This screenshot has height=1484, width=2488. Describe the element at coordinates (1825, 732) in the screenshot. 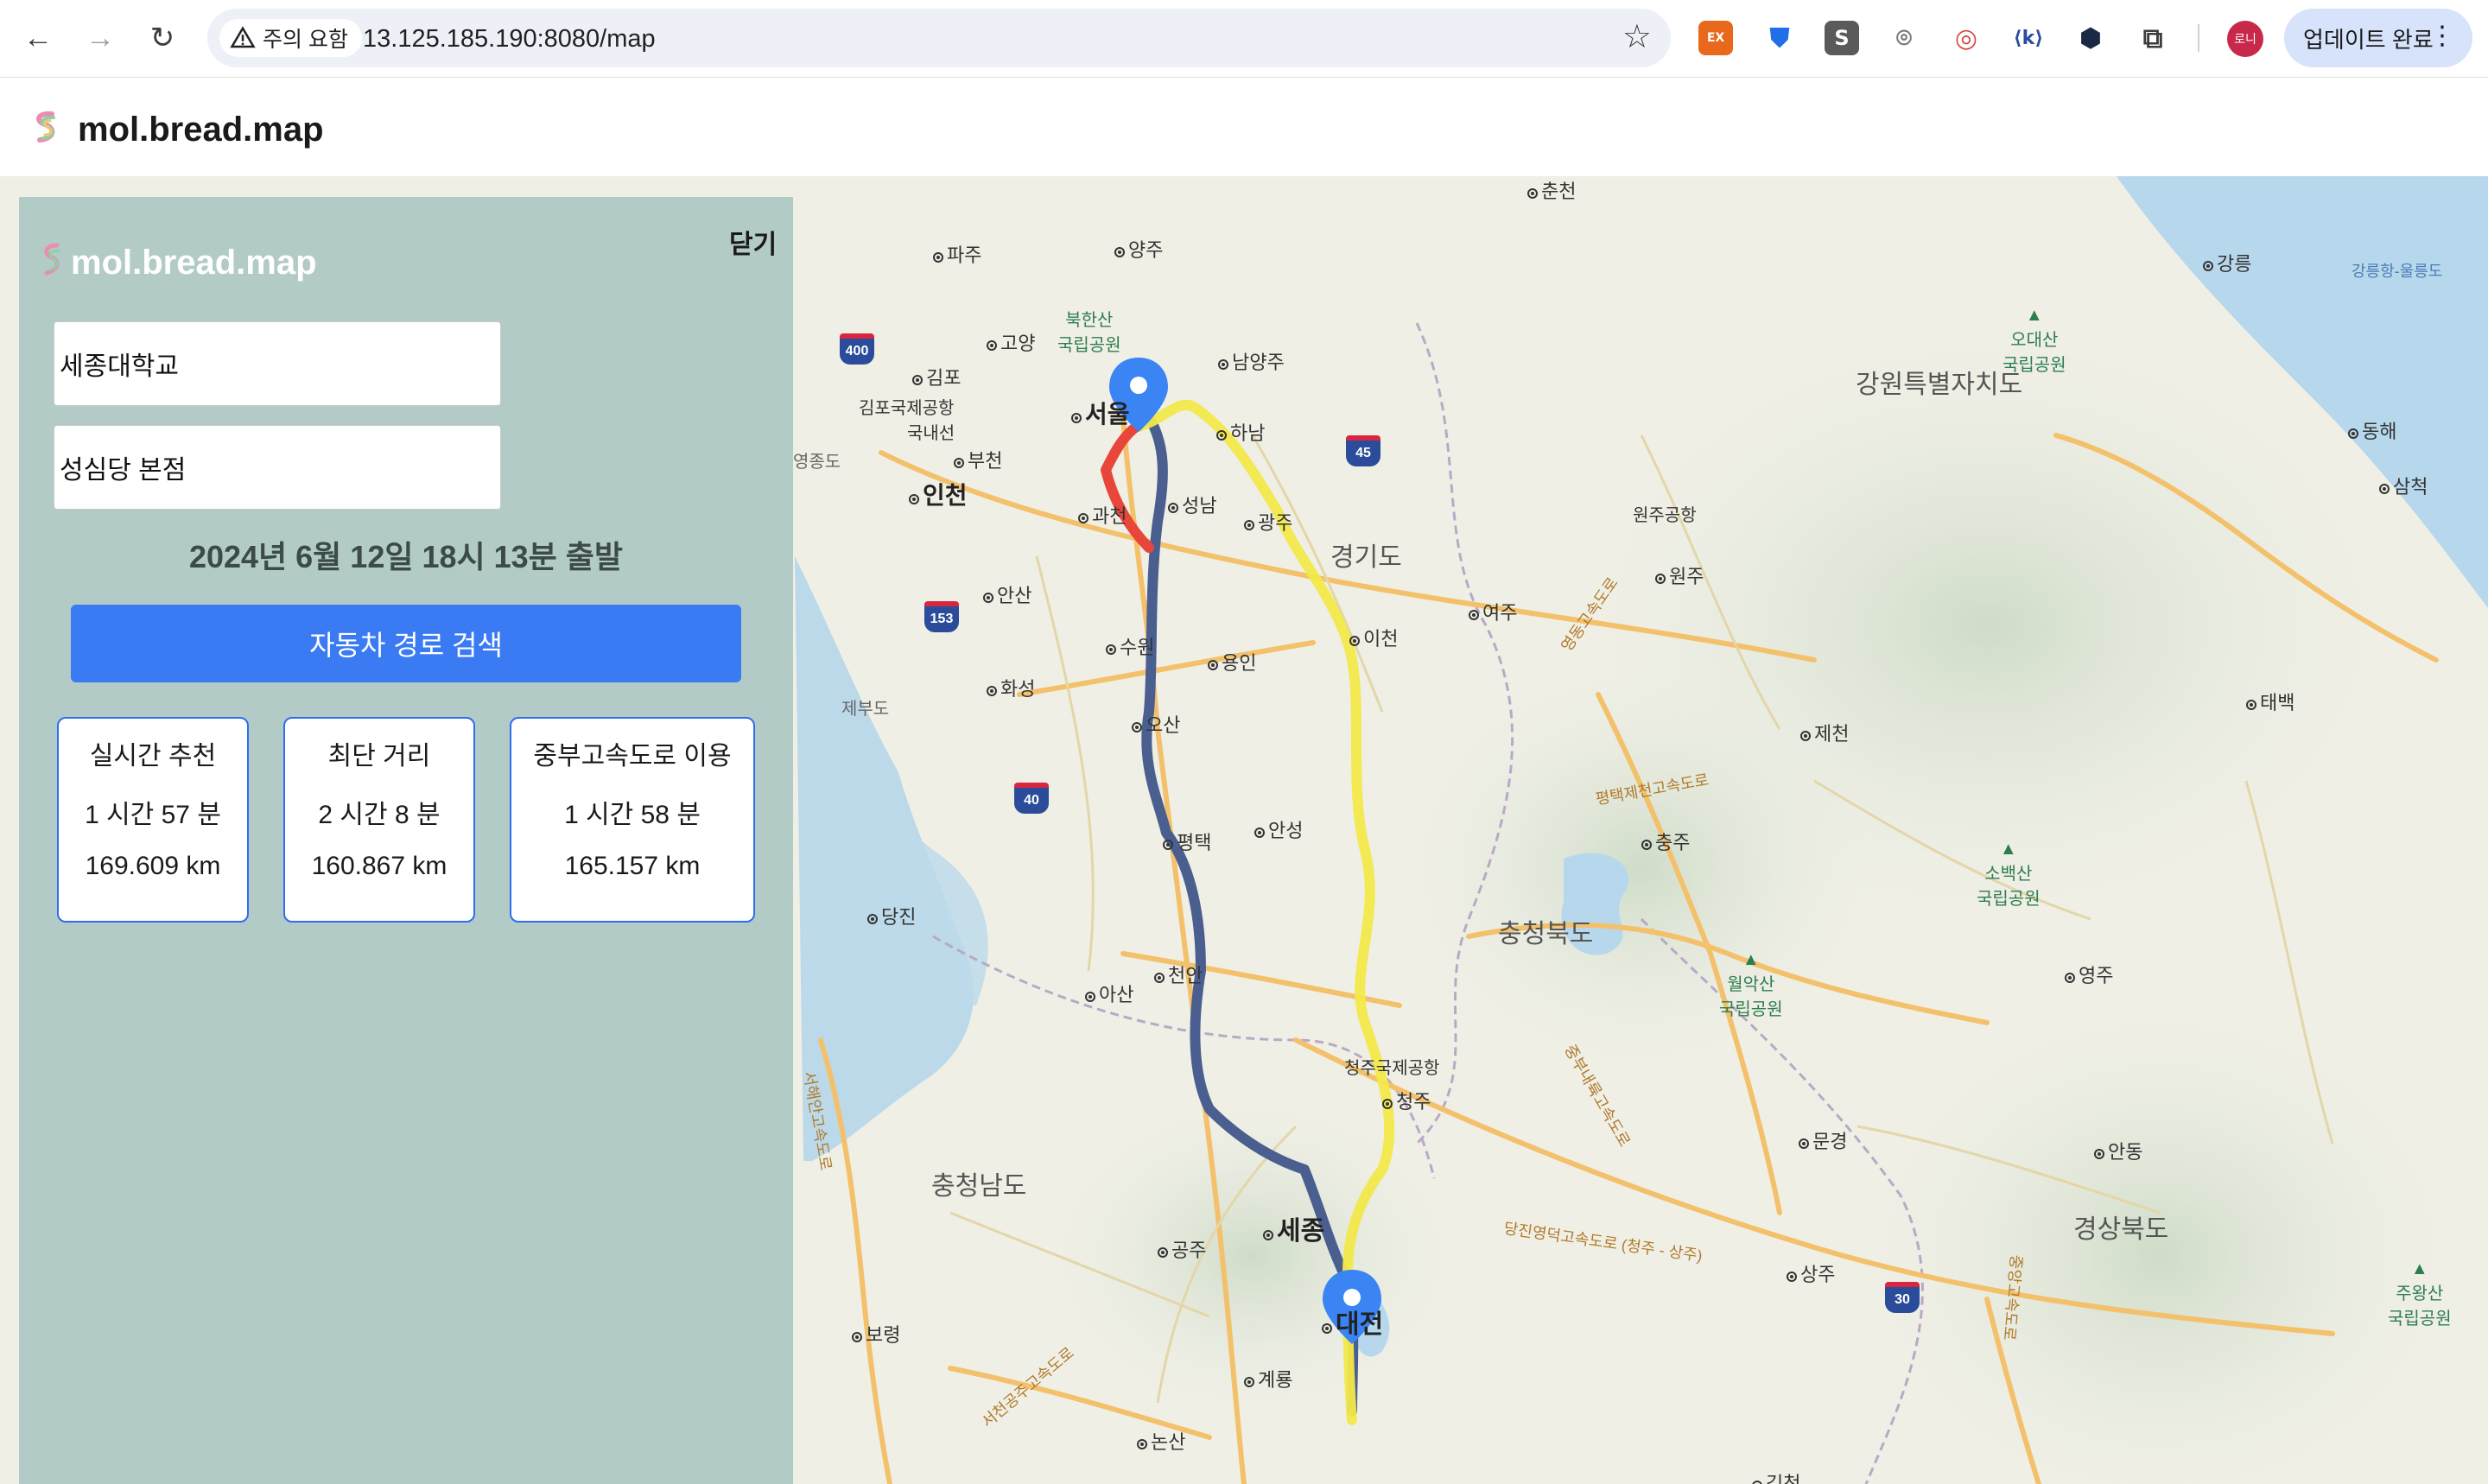

I see `map-label-jecheon: 제천` at that location.